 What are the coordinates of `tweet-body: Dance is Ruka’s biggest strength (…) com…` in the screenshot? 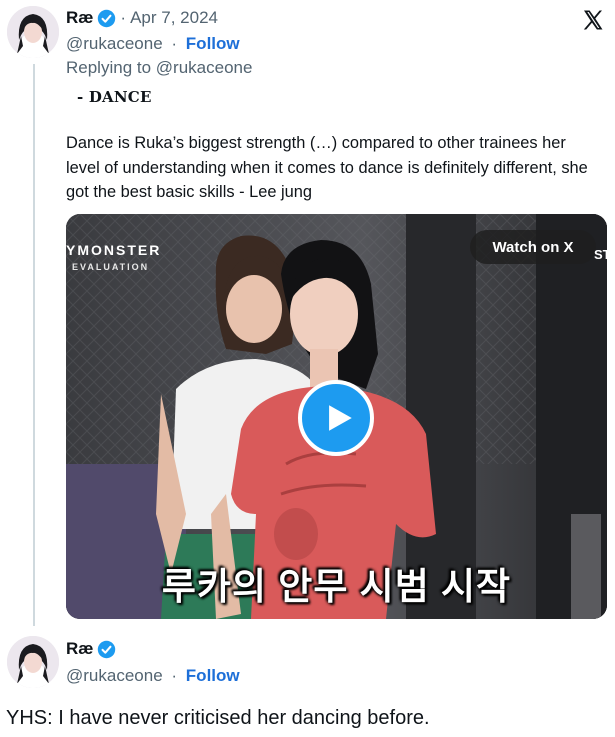 It's located at (327, 167).